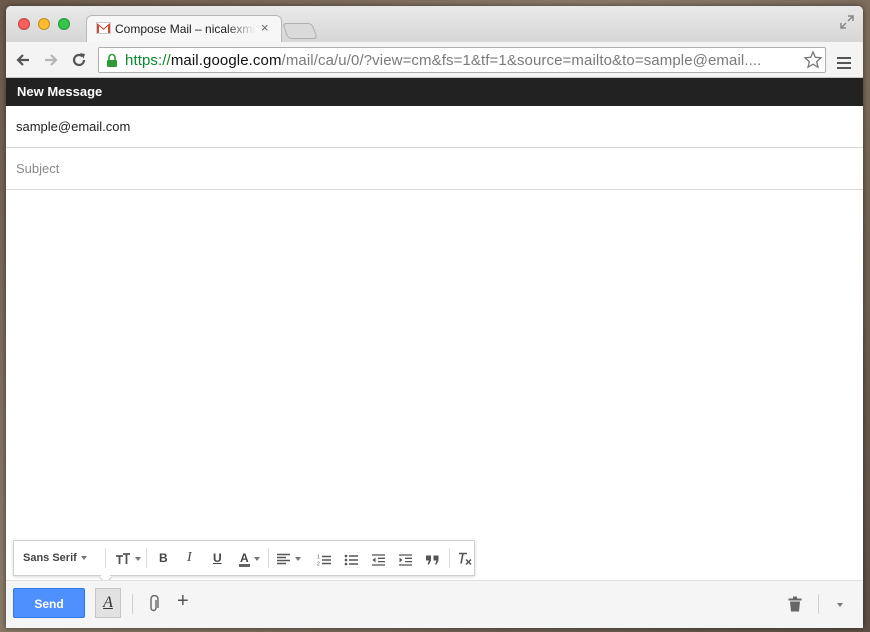 This screenshot has width=870, height=632. I want to click on trash-icon, so click(795, 604).